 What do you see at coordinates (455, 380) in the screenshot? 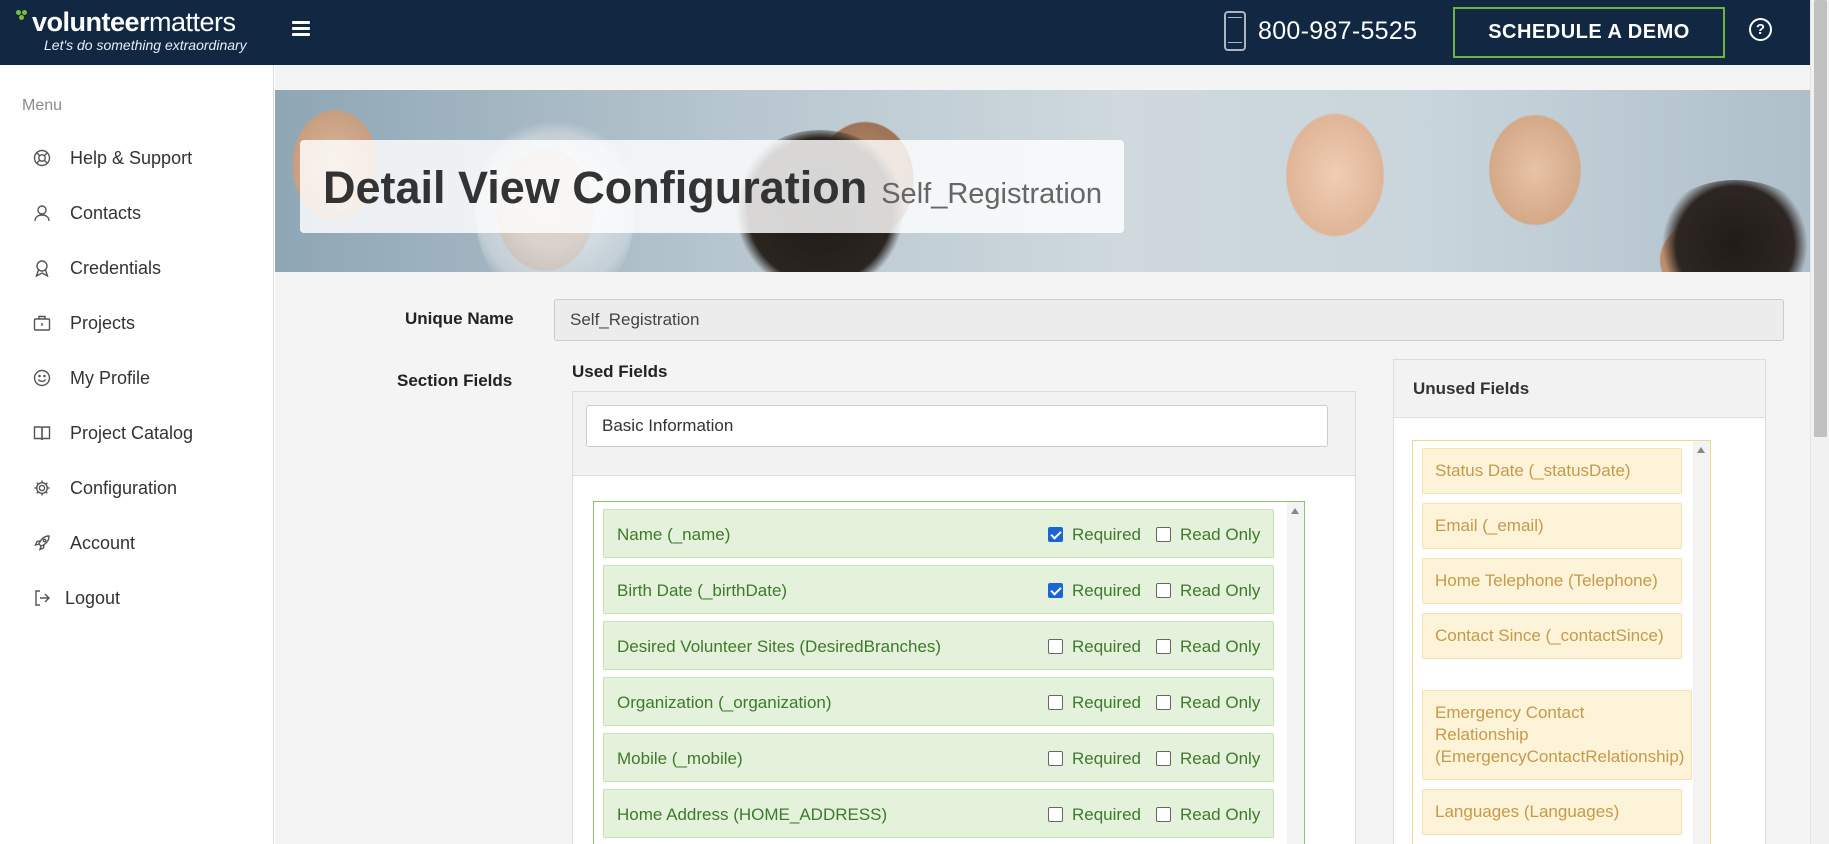
I see `section-fields-label: Section Fields` at bounding box center [455, 380].